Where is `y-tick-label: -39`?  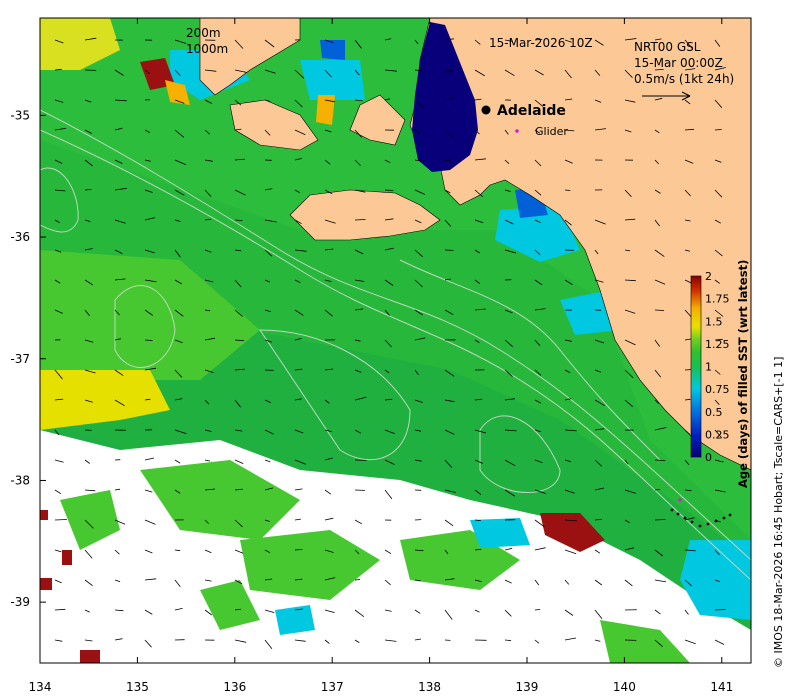 y-tick-label: -39 is located at coordinates (20, 602).